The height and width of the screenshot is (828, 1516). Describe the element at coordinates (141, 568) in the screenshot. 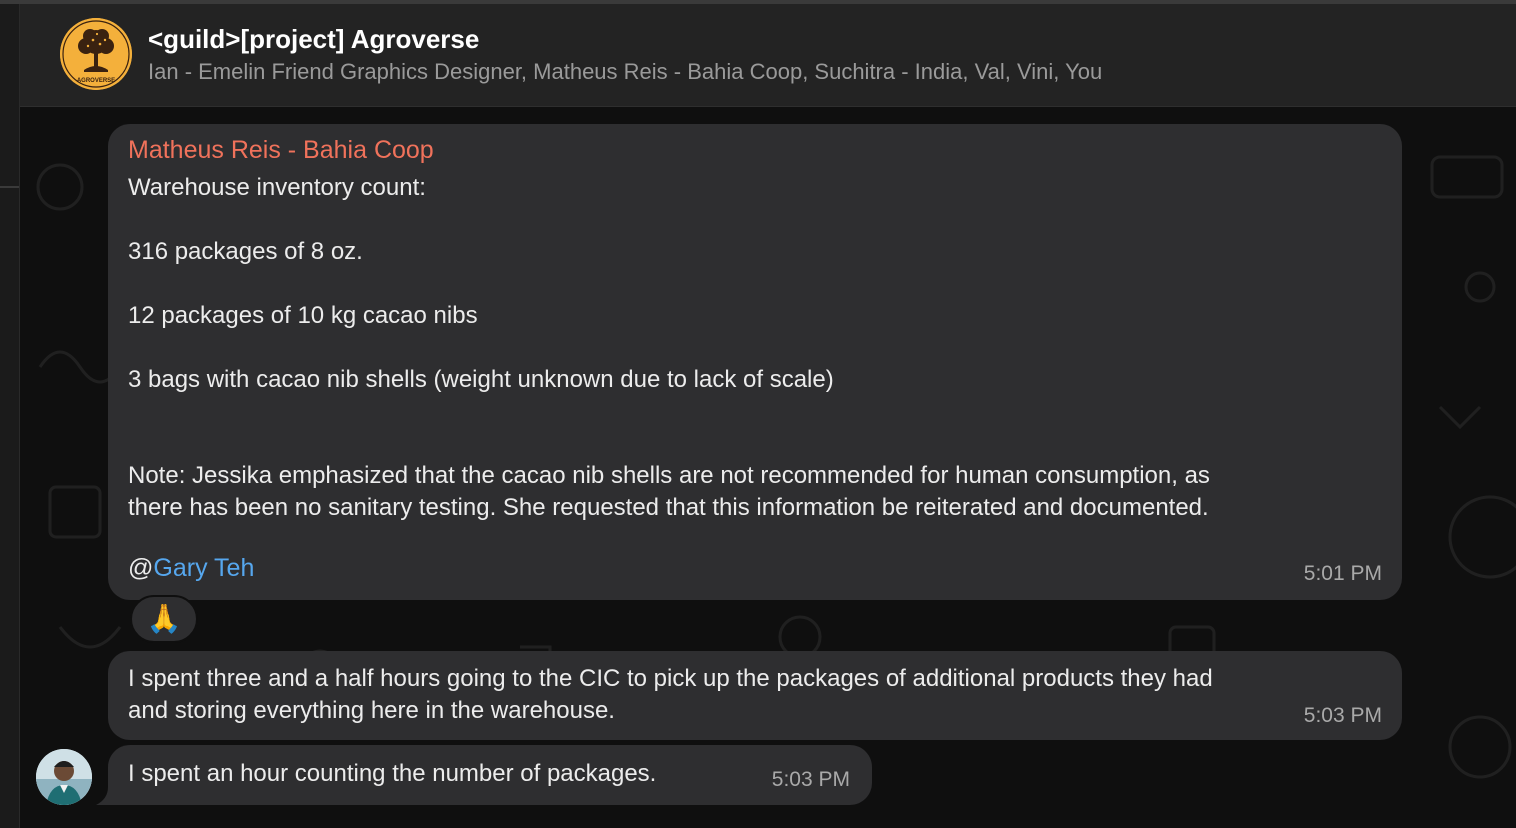

I see `mention-prefix: @` at that location.